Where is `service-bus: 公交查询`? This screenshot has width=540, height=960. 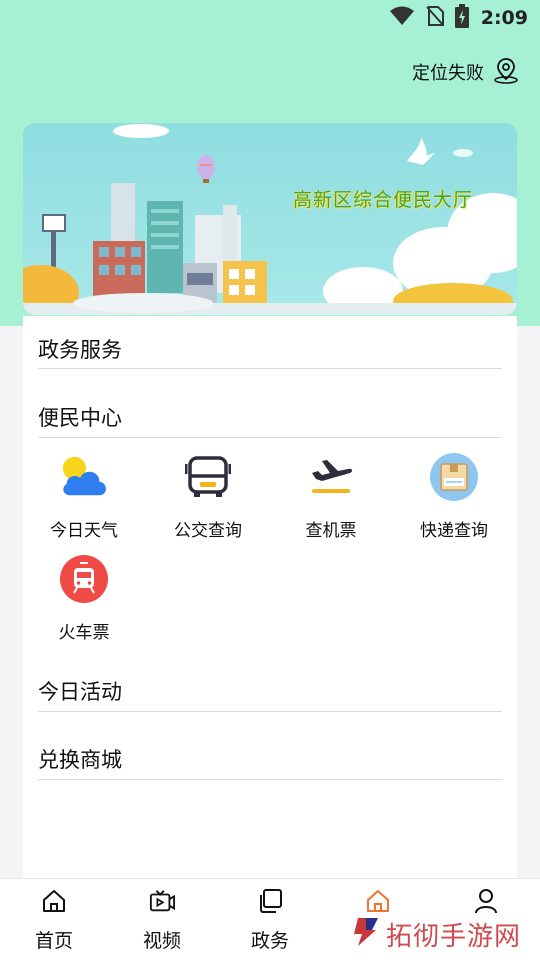
service-bus: 公交查询 is located at coordinates (208, 496).